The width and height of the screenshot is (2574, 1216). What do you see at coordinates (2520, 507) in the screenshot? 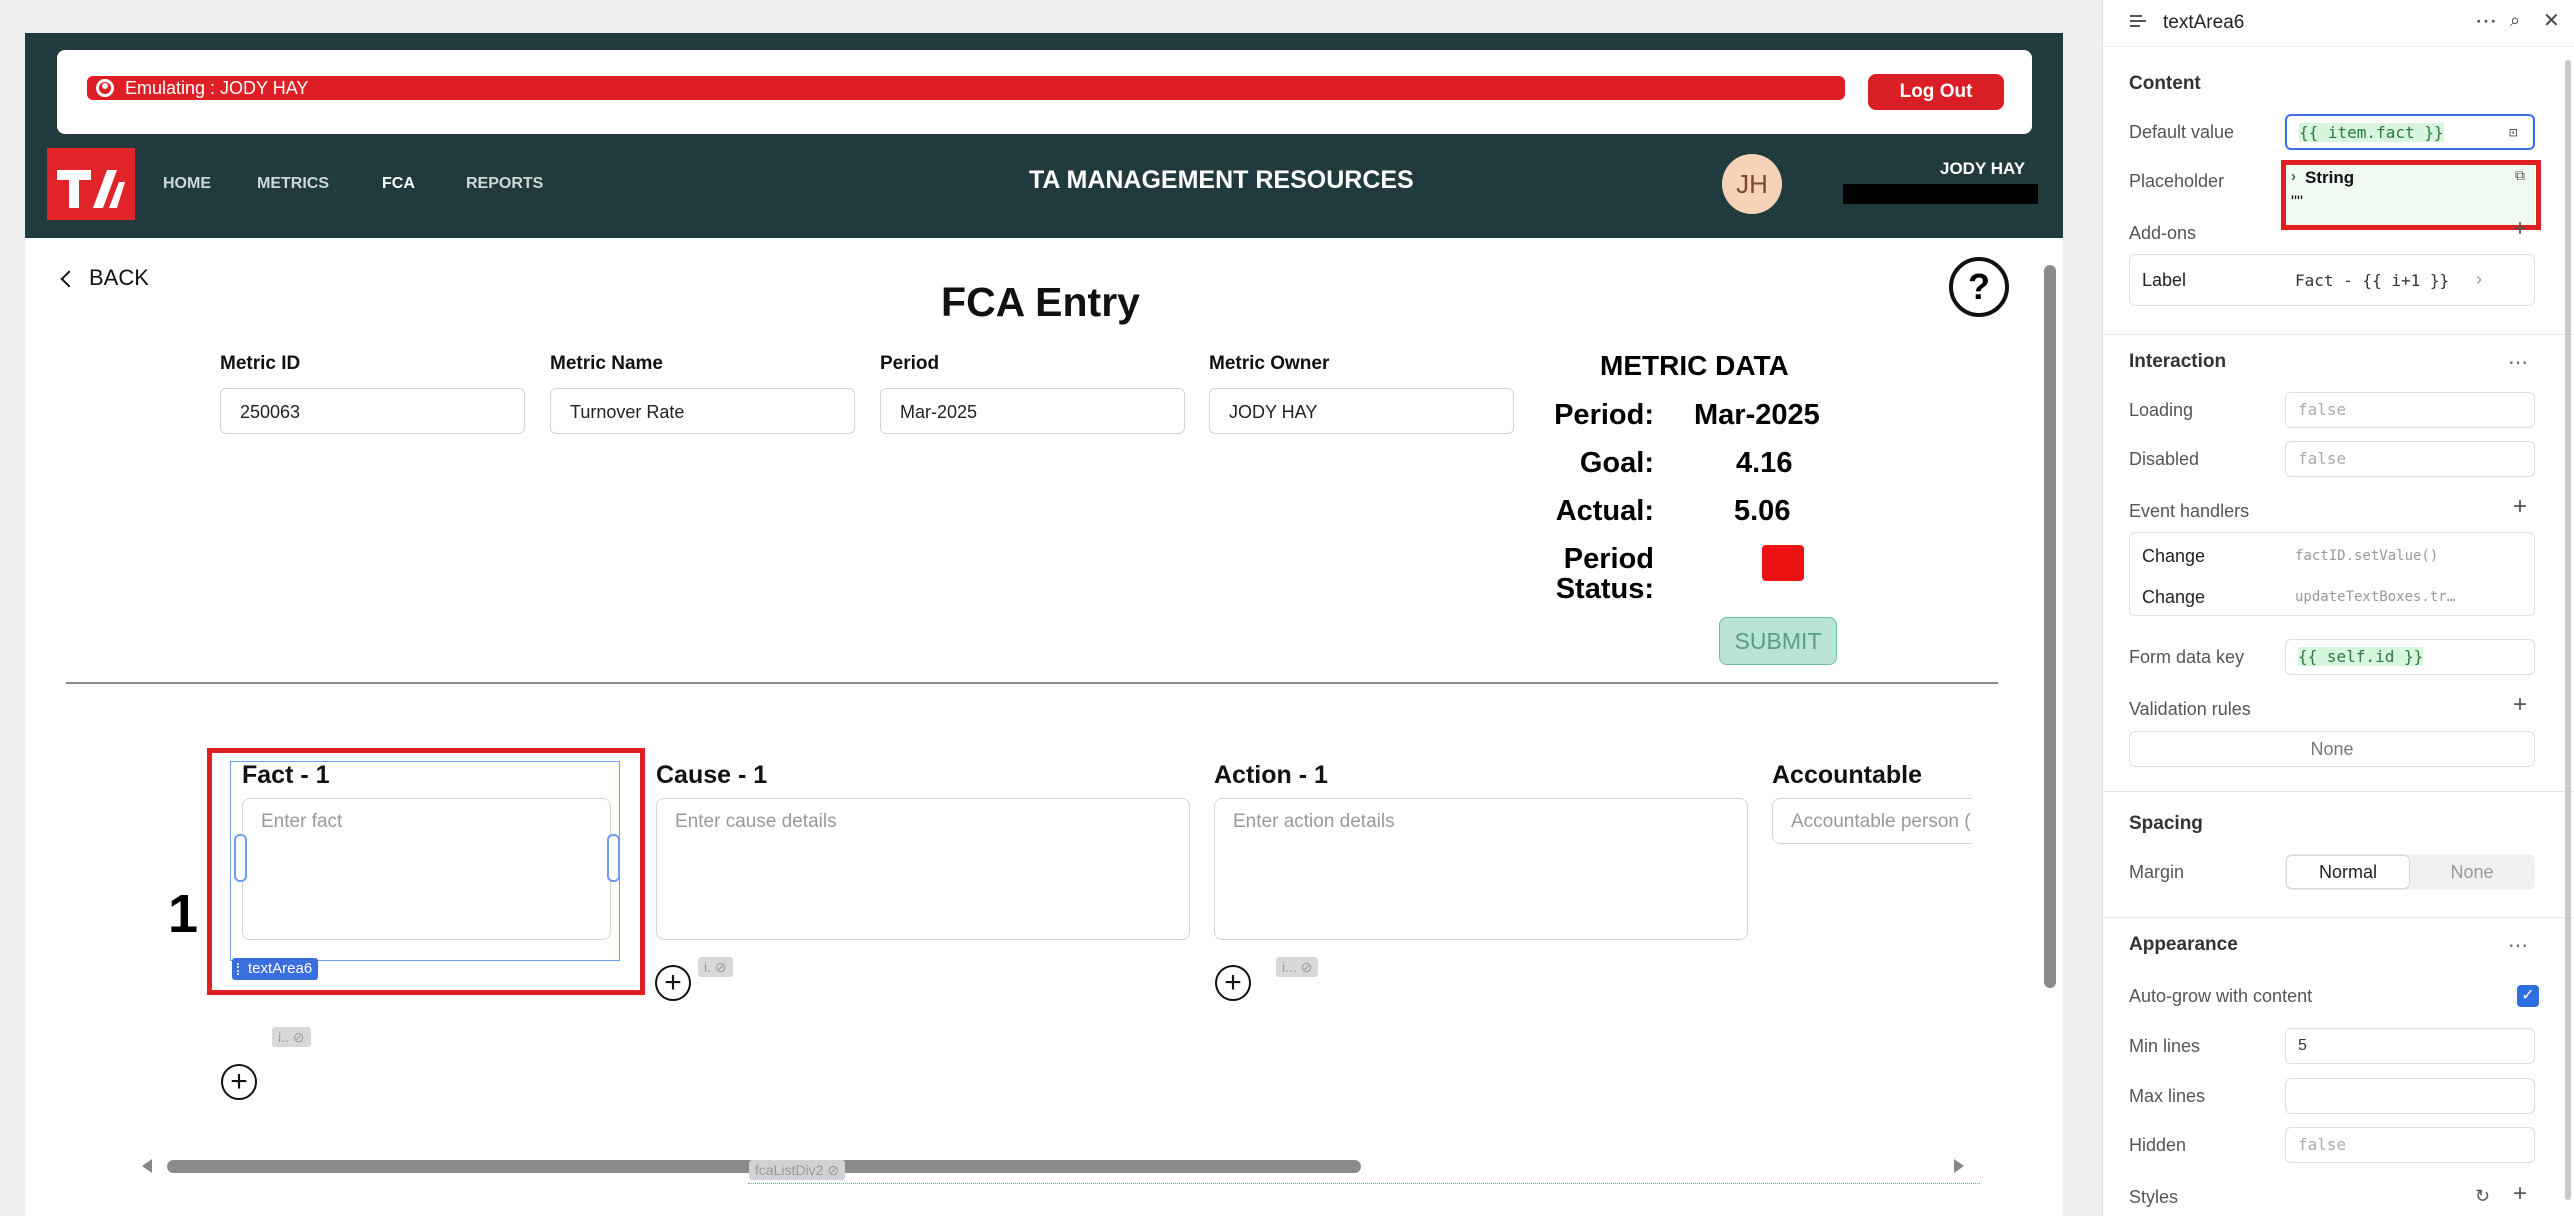
I see `add-event-handler-icon: +` at bounding box center [2520, 507].